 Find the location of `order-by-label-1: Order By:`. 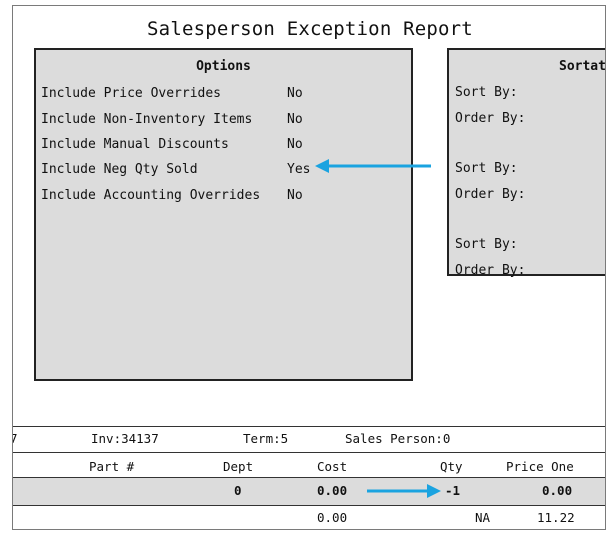

order-by-label-1: Order By: is located at coordinates (490, 118).